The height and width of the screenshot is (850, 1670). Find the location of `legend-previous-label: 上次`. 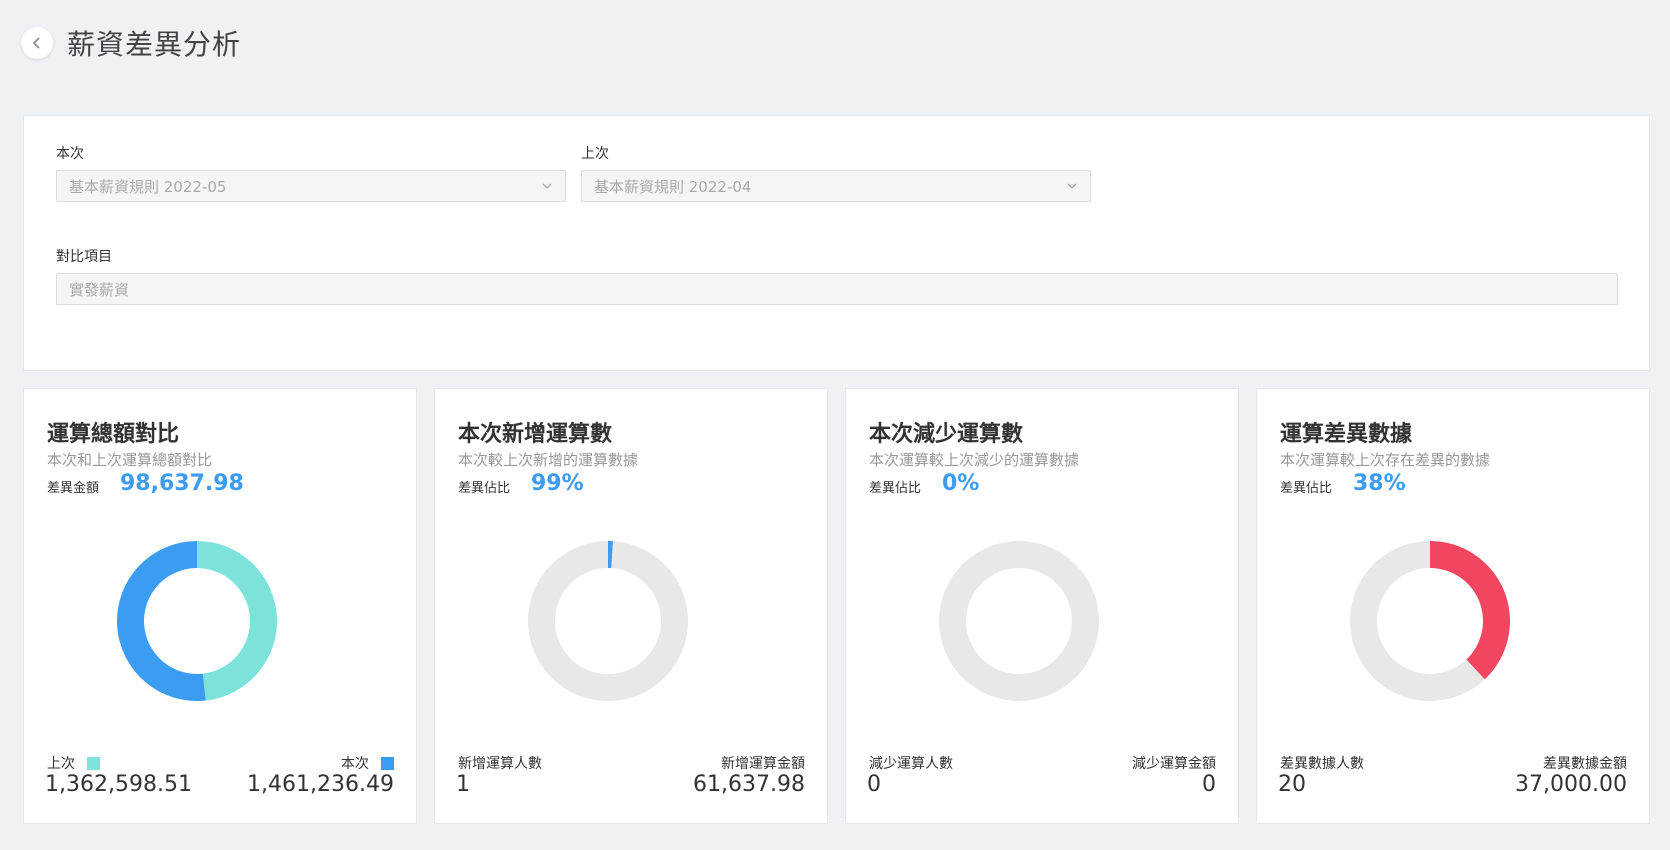

legend-previous-label: 上次 is located at coordinates (61, 764).